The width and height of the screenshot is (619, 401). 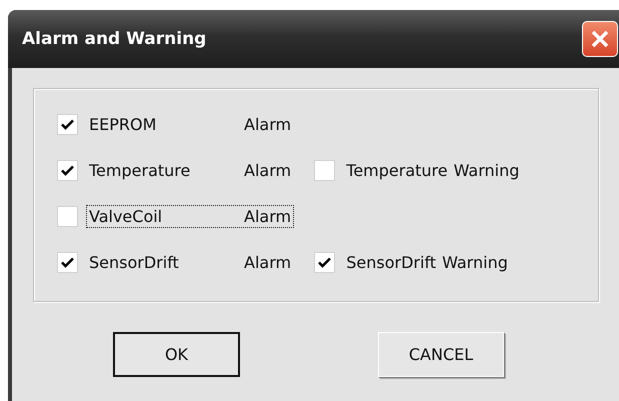 What do you see at coordinates (123, 124) in the screenshot?
I see `checkbox-label: EEPROM` at bounding box center [123, 124].